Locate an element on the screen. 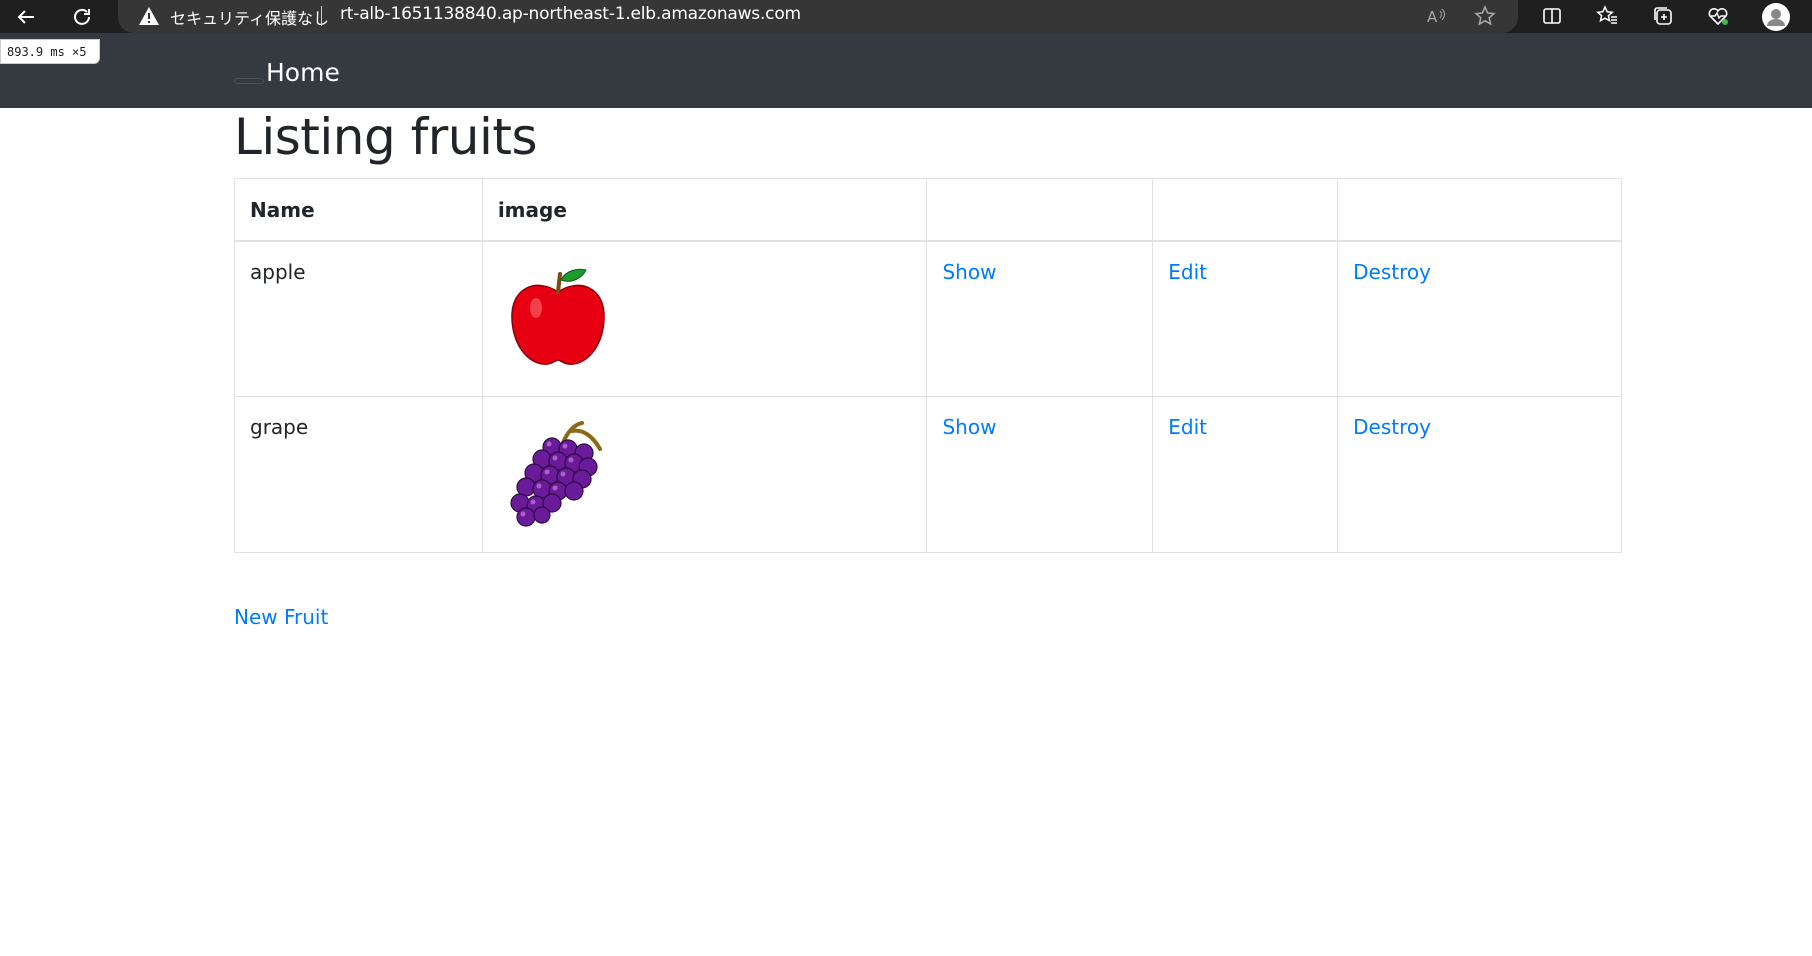 This screenshot has width=1812, height=956. back-button is located at coordinates (26, 16).